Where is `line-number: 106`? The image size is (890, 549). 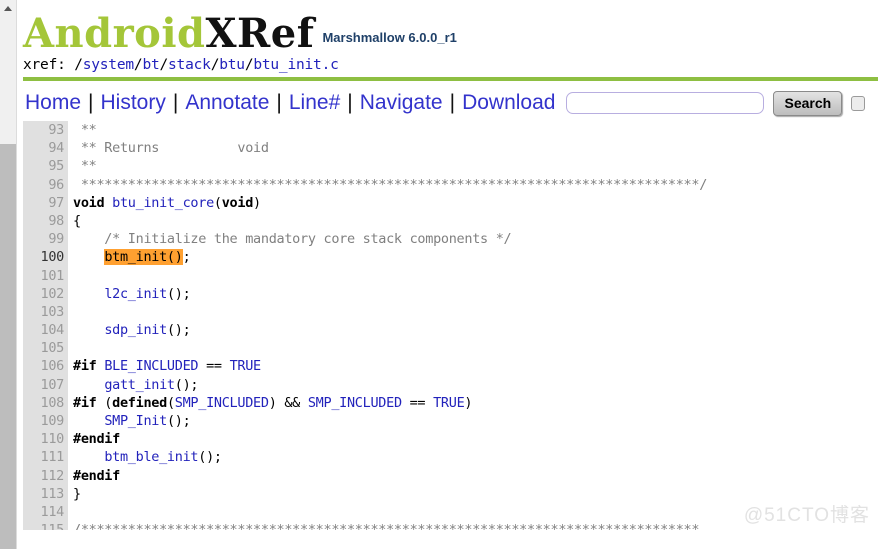 line-number: 106 is located at coordinates (45, 366).